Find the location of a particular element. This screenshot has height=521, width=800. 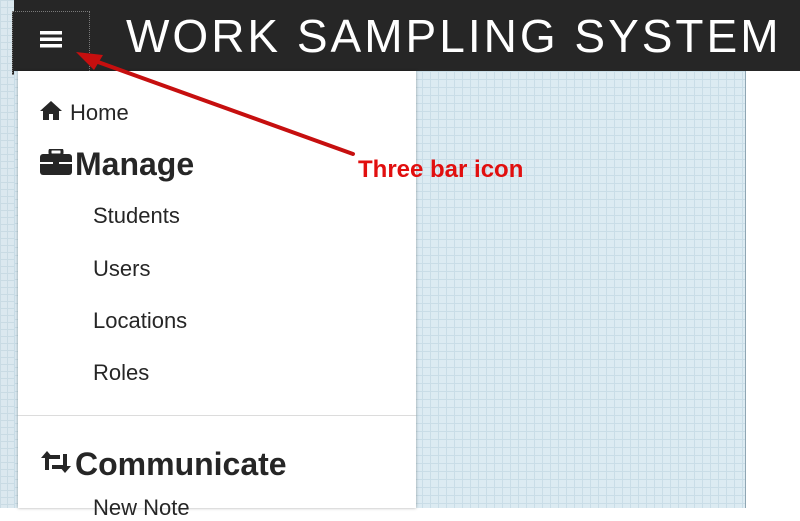

menu-section-manage-heading: Manage is located at coordinates (135, 164).